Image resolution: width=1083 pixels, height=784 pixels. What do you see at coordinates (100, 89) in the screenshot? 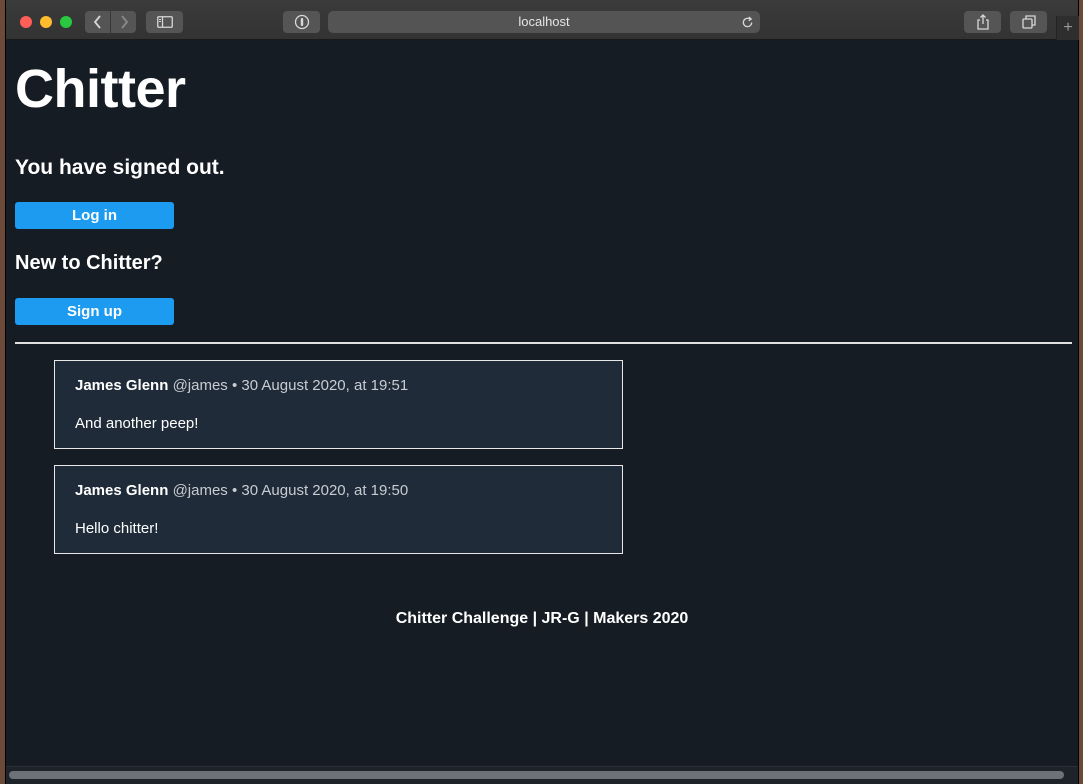
I see `site-title: Chitter` at bounding box center [100, 89].